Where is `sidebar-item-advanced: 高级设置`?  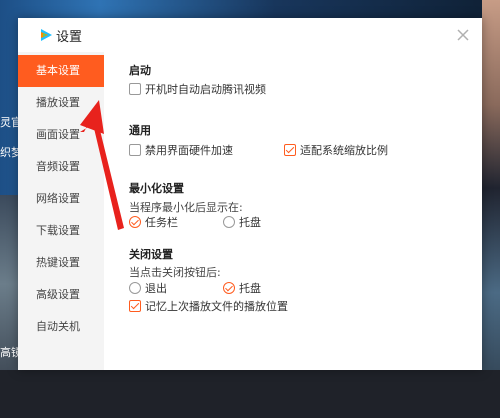
sidebar-item-advanced: 高级设置 is located at coordinates (61, 295).